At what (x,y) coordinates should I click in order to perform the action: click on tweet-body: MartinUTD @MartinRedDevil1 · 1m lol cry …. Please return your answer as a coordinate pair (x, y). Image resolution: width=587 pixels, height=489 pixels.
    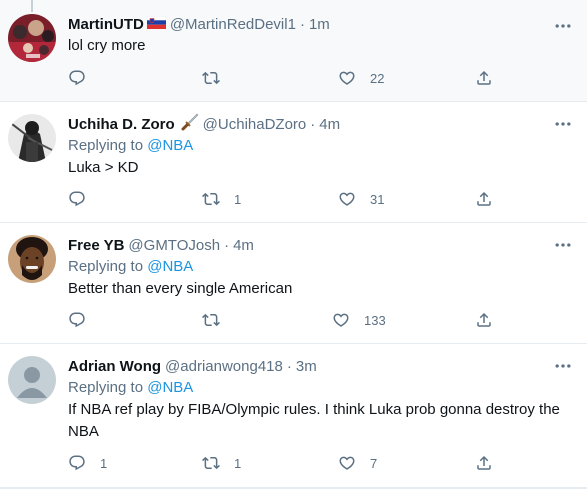
    Looking at the image, I should click on (319, 35).